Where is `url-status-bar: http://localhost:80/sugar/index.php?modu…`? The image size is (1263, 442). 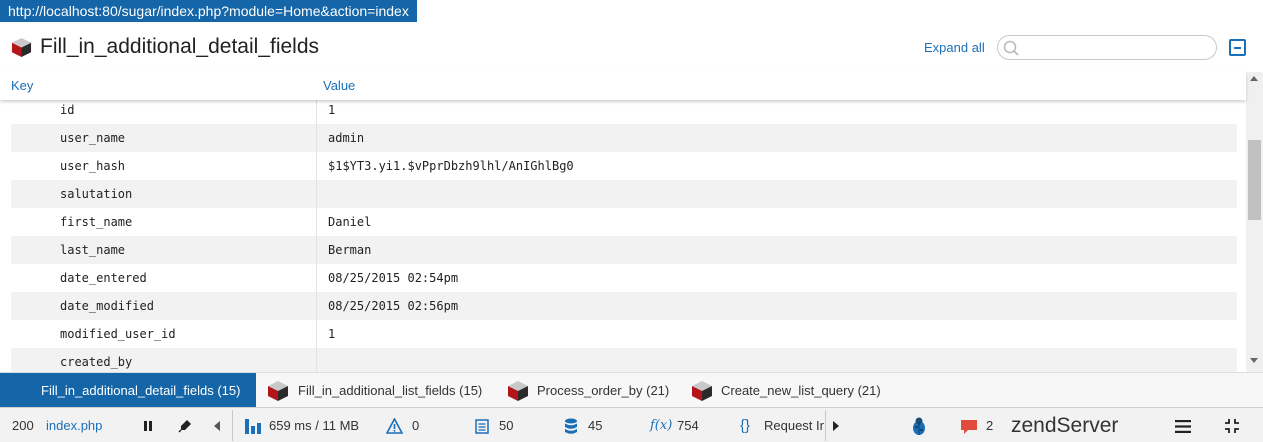
url-status-bar: http://localhost:80/sugar/index.php?modu… is located at coordinates (208, 11).